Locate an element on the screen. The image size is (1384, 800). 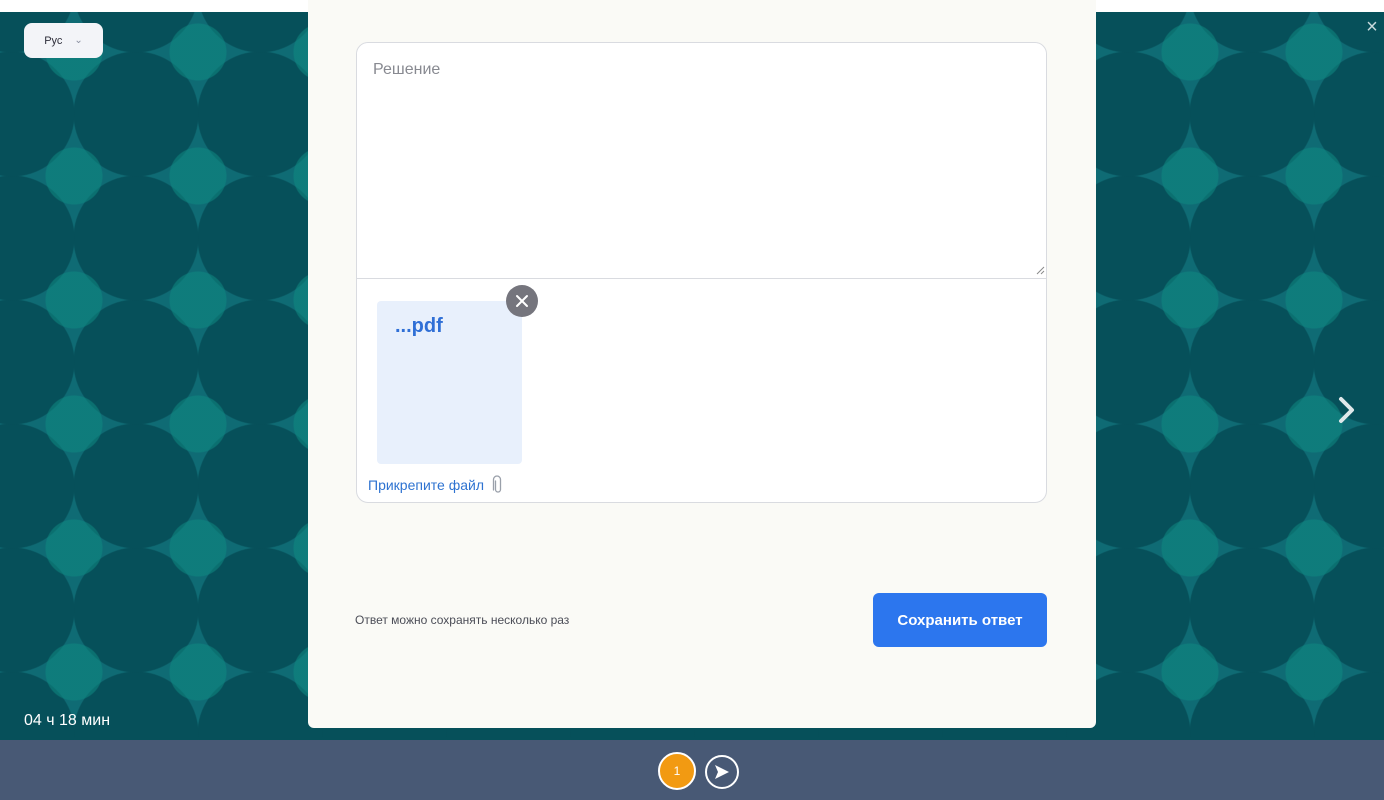
solution-input is located at coordinates (701, 161).